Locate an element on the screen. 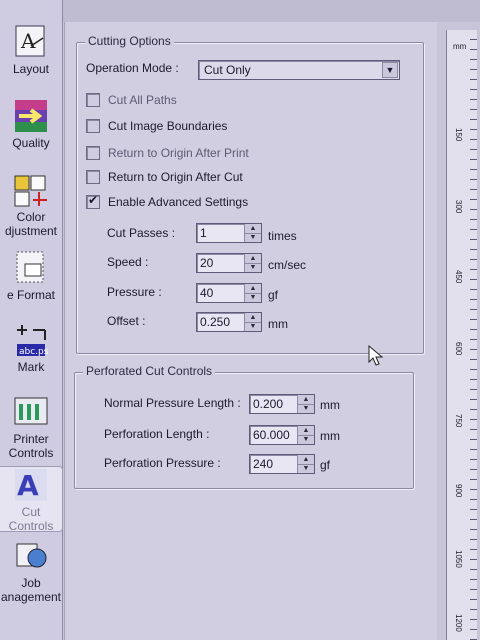 The width and height of the screenshot is (480, 640). checkbox-cut-image-boundaries: Cut Image Boundaries is located at coordinates (156, 125).